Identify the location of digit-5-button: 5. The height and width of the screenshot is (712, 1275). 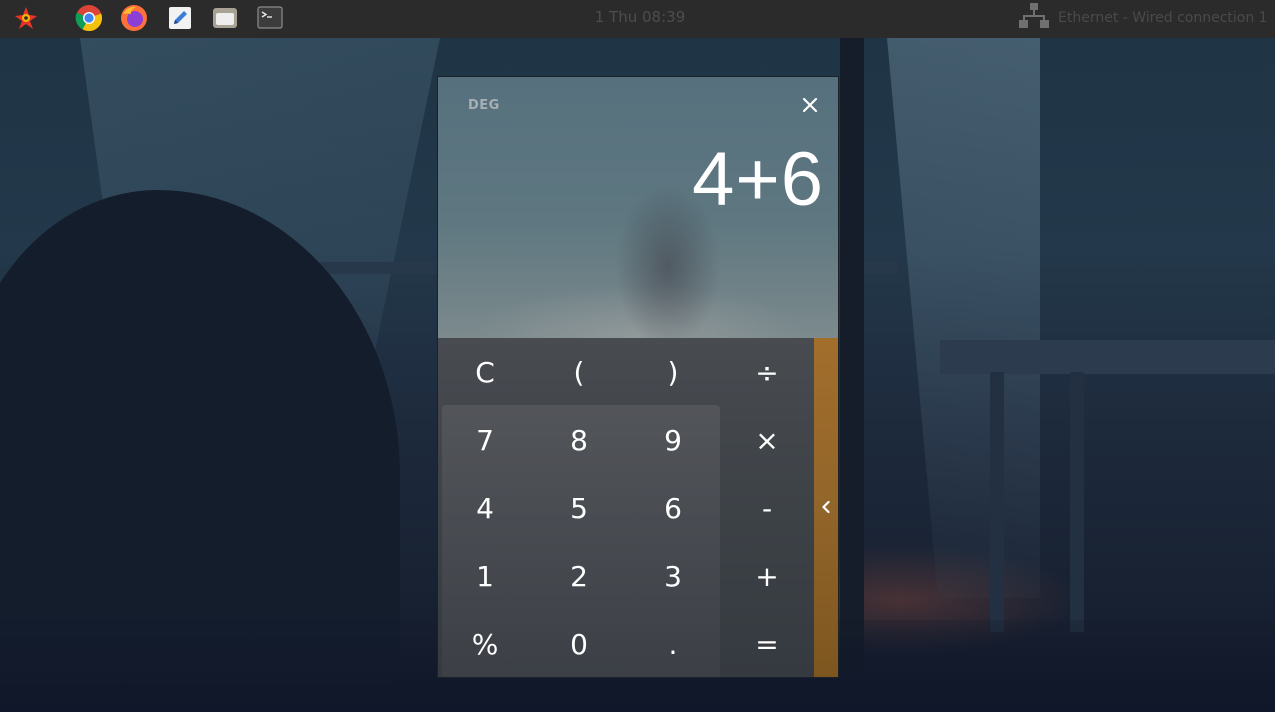
(579, 508).